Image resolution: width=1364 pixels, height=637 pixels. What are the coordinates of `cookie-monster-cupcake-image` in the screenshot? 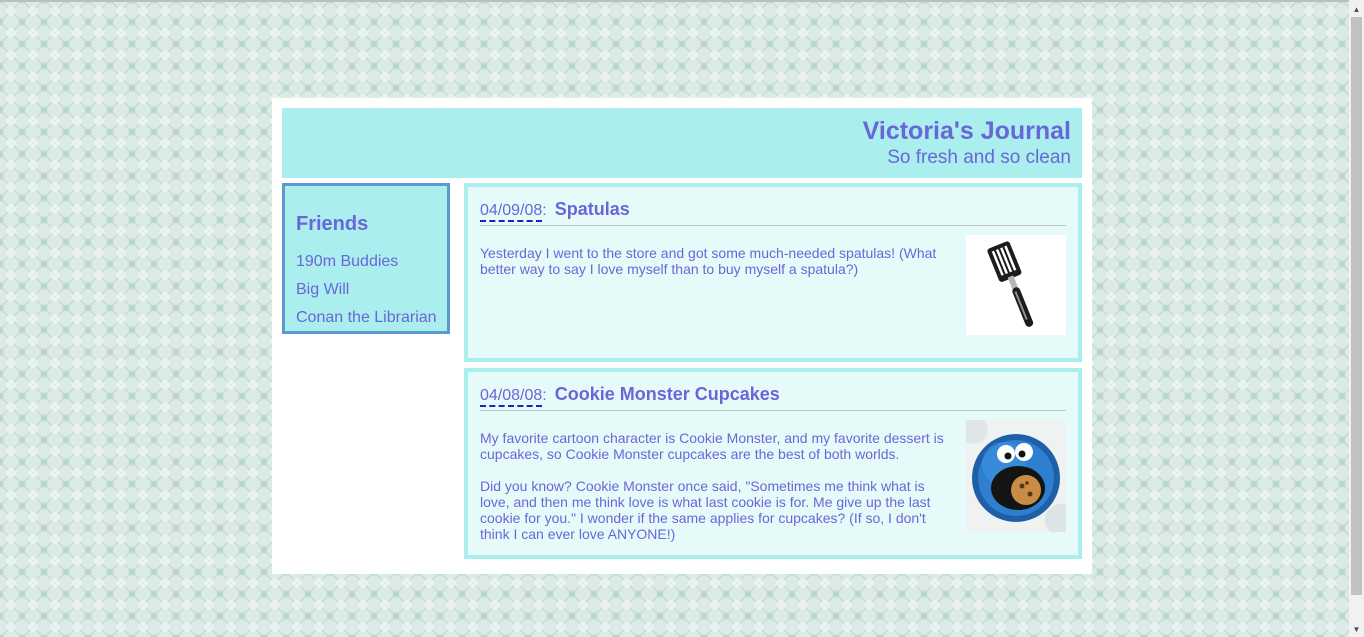 It's located at (1016, 476).